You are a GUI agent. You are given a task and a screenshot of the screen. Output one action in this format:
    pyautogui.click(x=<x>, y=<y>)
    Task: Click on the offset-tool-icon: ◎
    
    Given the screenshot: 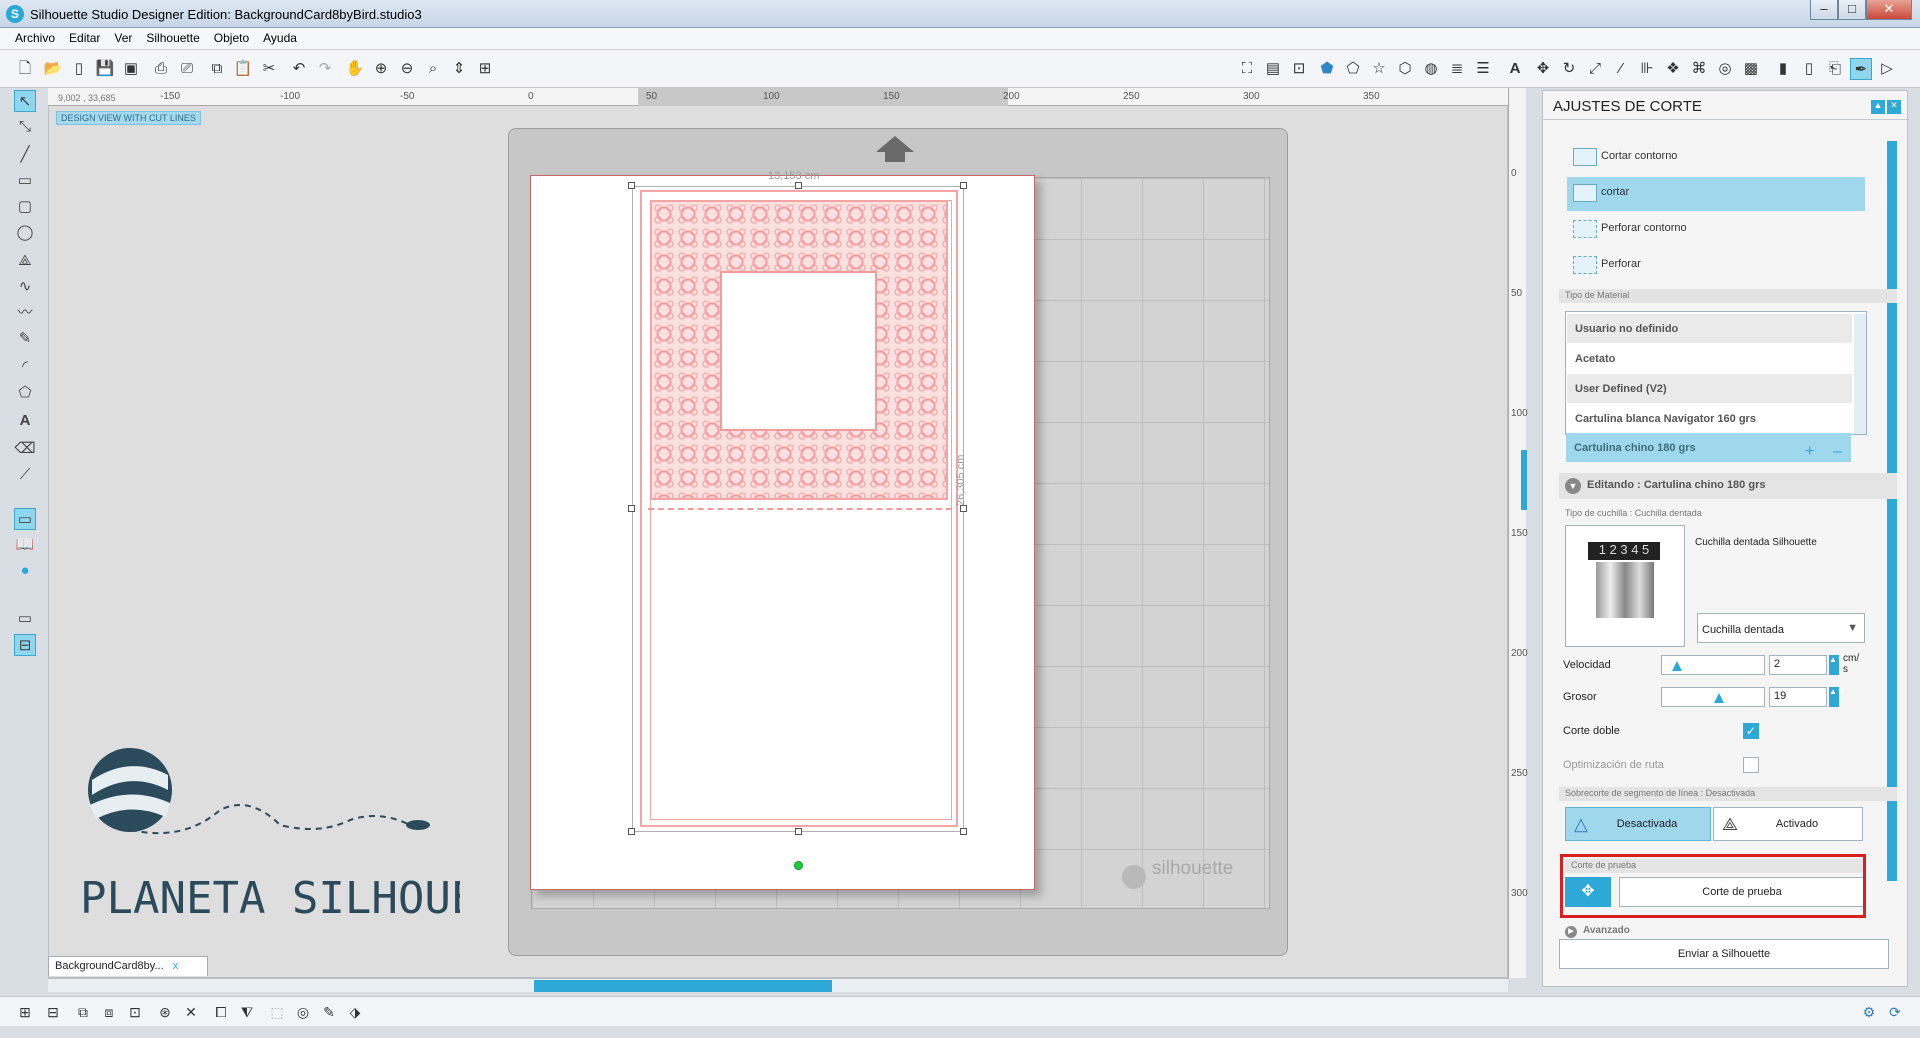 What is the action you would take?
    pyautogui.click(x=303, y=1012)
    